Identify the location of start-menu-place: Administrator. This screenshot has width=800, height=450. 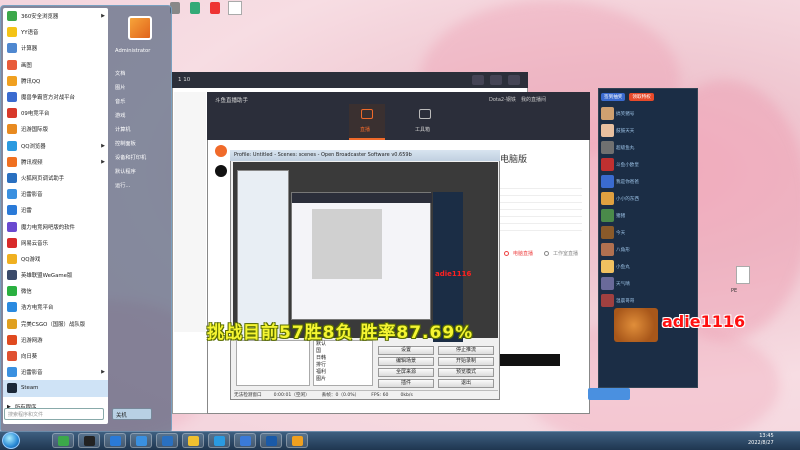
(140, 51).